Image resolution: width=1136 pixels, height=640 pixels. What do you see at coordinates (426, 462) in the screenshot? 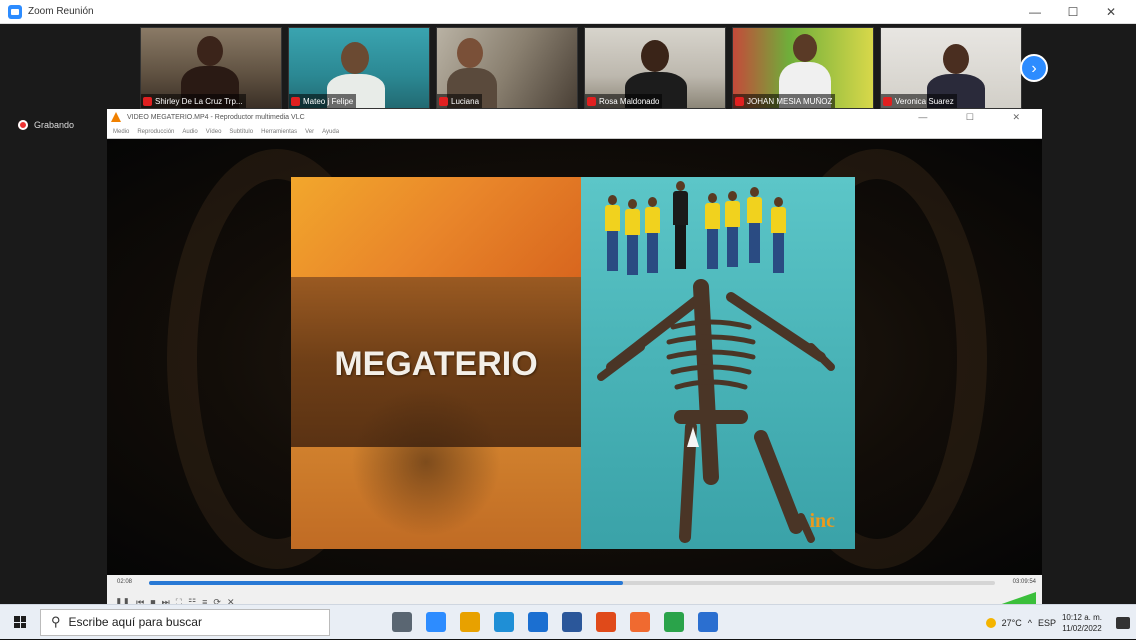
I see `fossil-shadow` at bounding box center [426, 462].